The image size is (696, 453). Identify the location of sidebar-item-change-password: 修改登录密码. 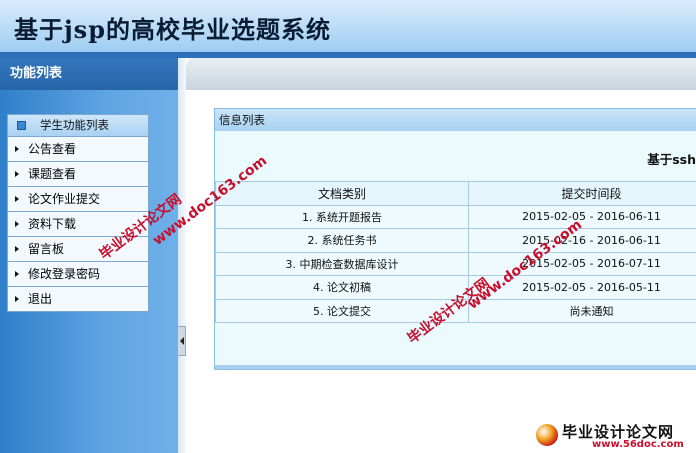
(78, 274).